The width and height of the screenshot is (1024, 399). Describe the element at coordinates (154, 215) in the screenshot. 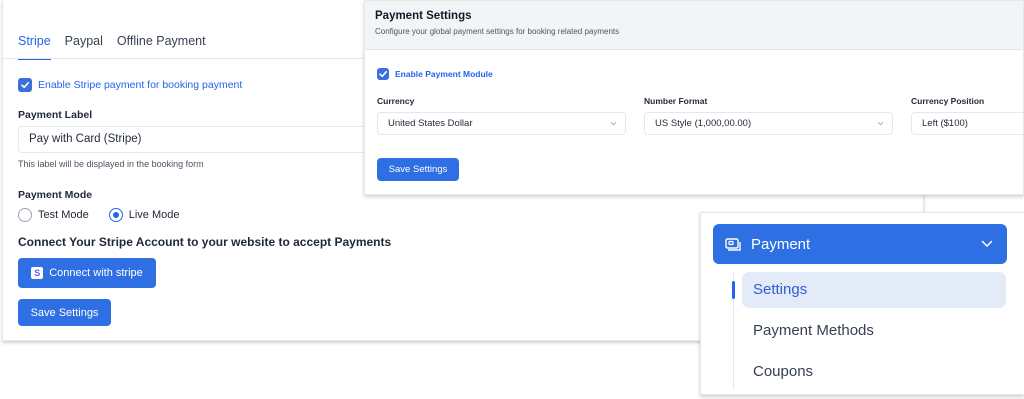

I see `live-mode-label: Live Mode` at that location.